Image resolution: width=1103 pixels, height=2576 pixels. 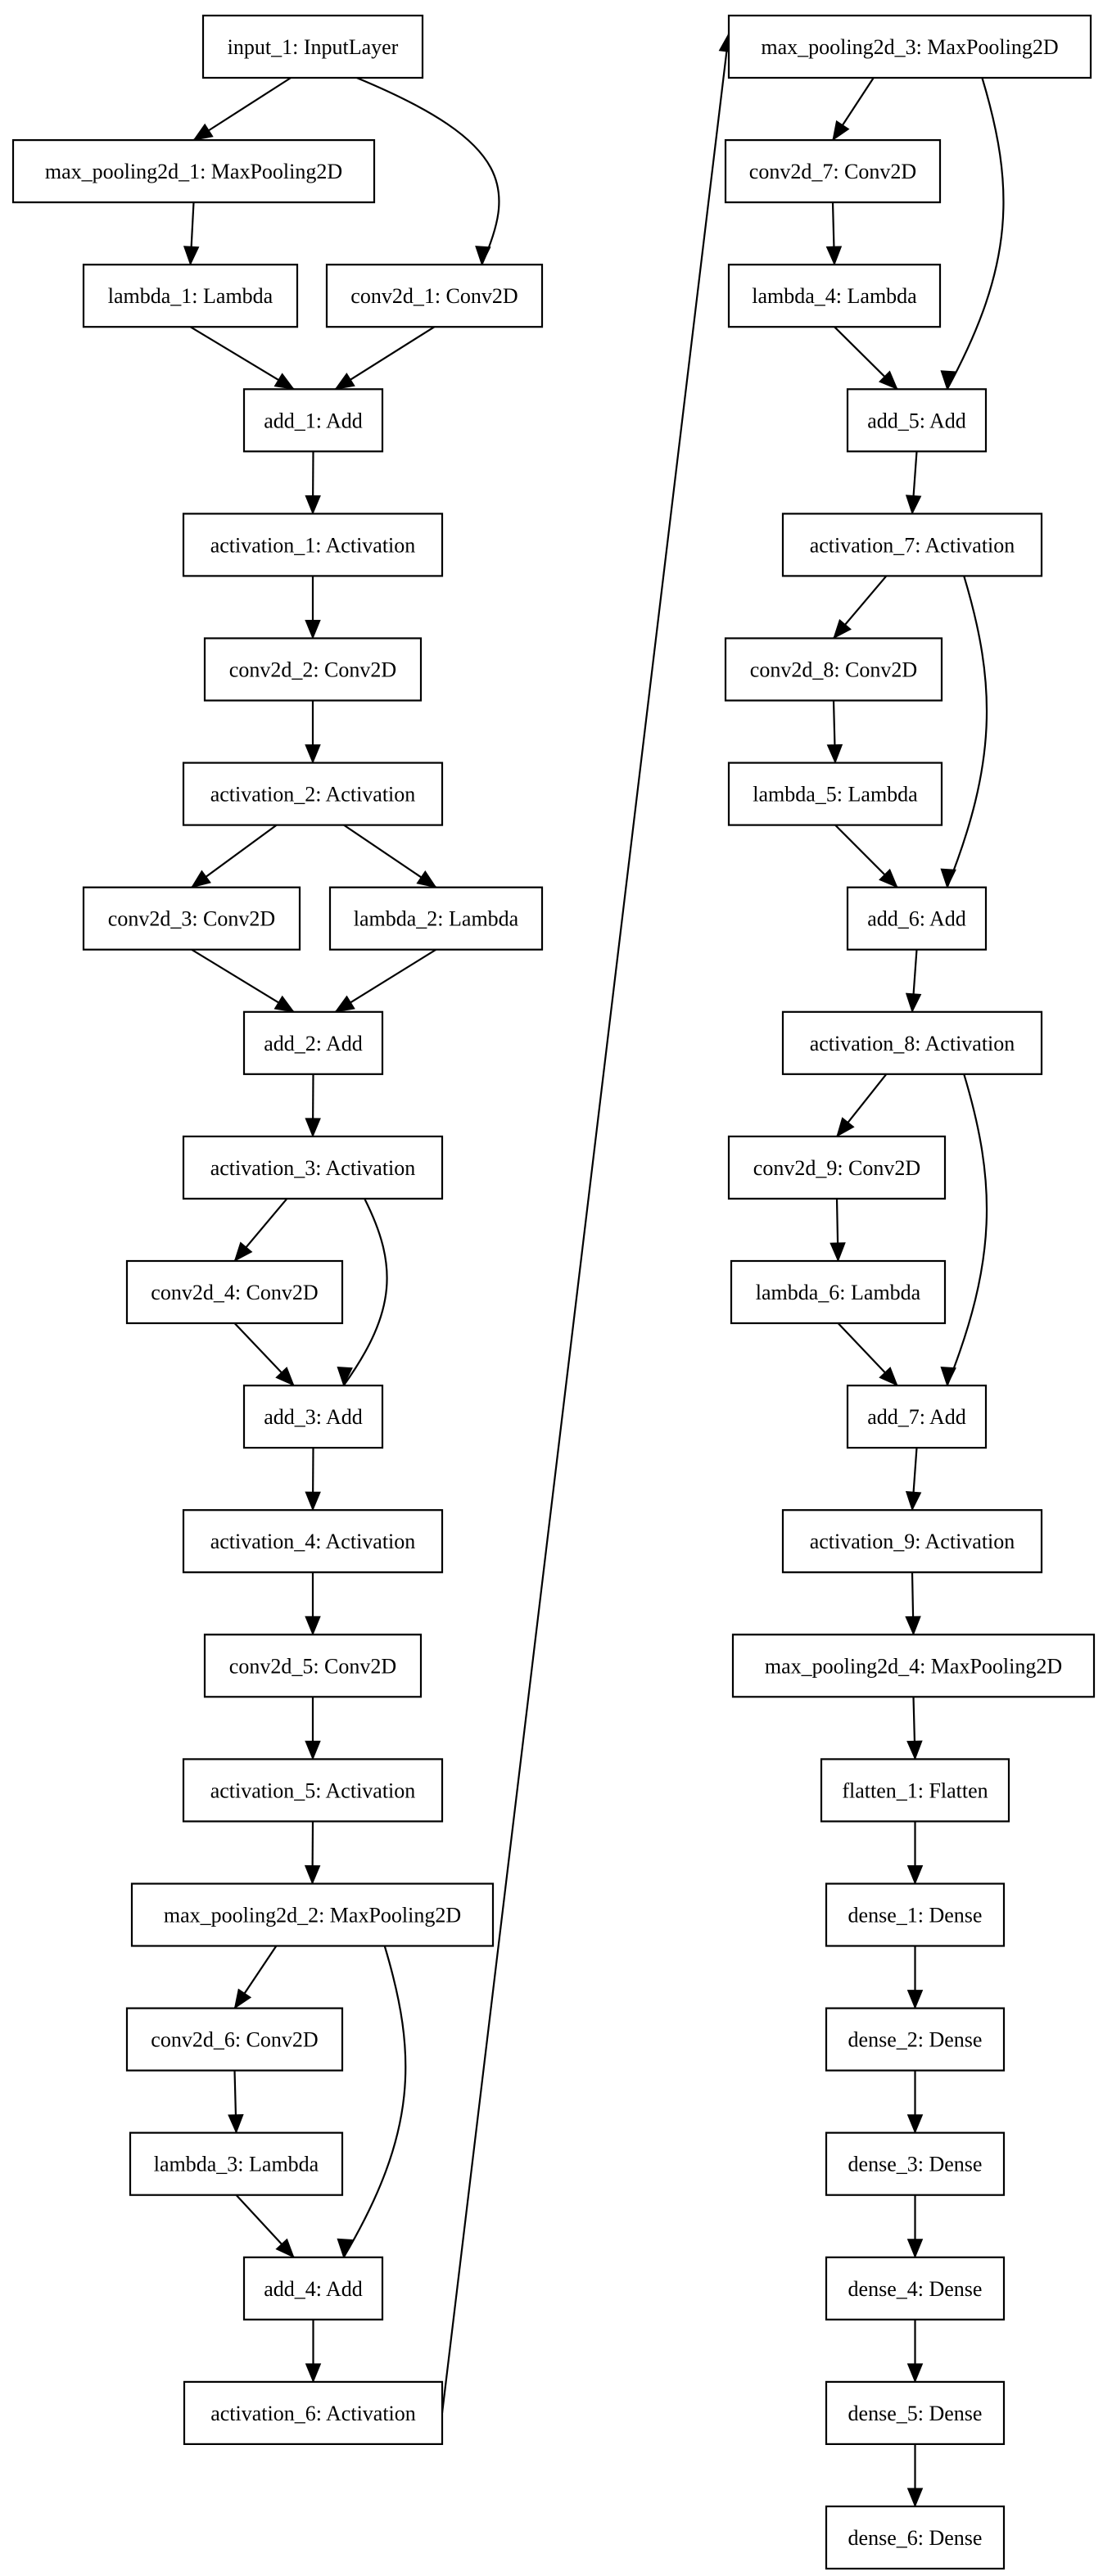 I want to click on node-label: dense_3: Dense, so click(x=915, y=2164).